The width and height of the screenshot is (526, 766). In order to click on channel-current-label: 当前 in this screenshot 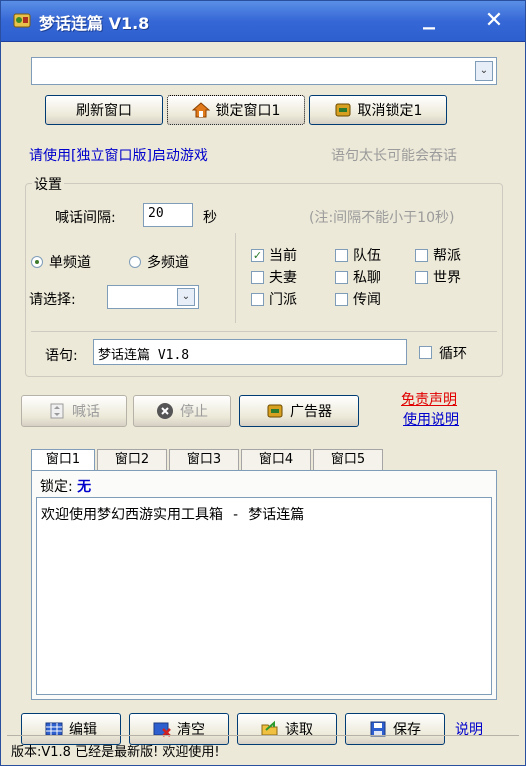, I will do `click(283, 256)`.